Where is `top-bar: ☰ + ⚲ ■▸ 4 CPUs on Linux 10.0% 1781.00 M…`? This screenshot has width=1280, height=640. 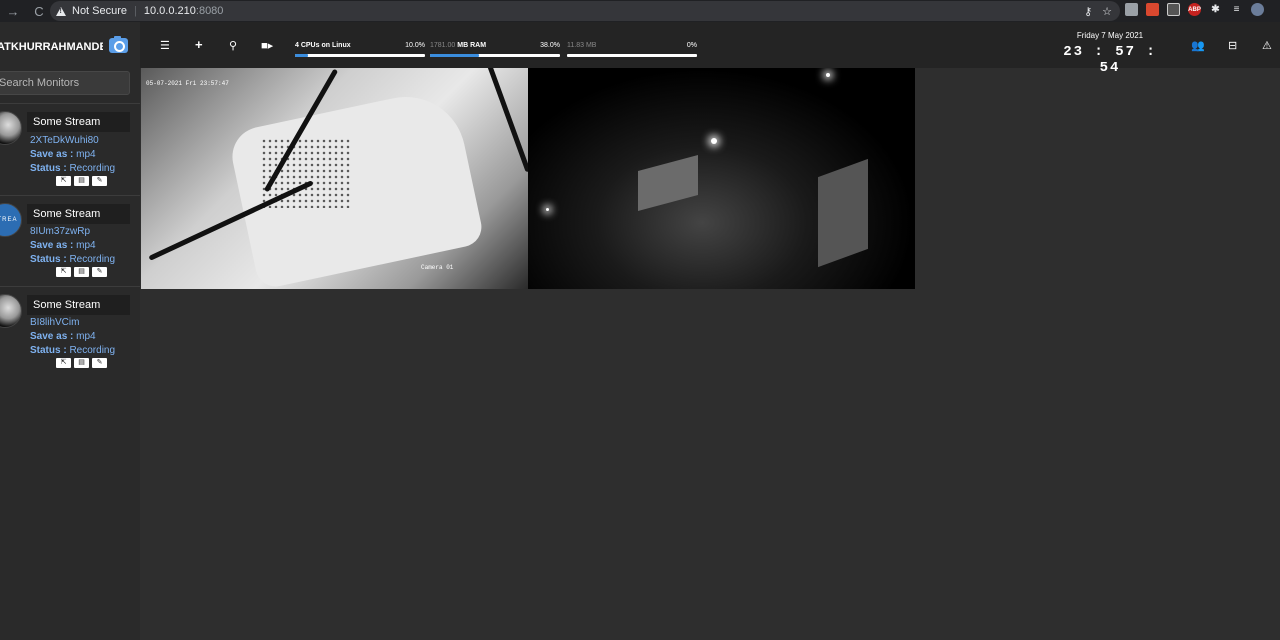
top-bar: ☰ + ⚲ ■▸ 4 CPUs on Linux 10.0% 1781.00 M… is located at coordinates (710, 49).